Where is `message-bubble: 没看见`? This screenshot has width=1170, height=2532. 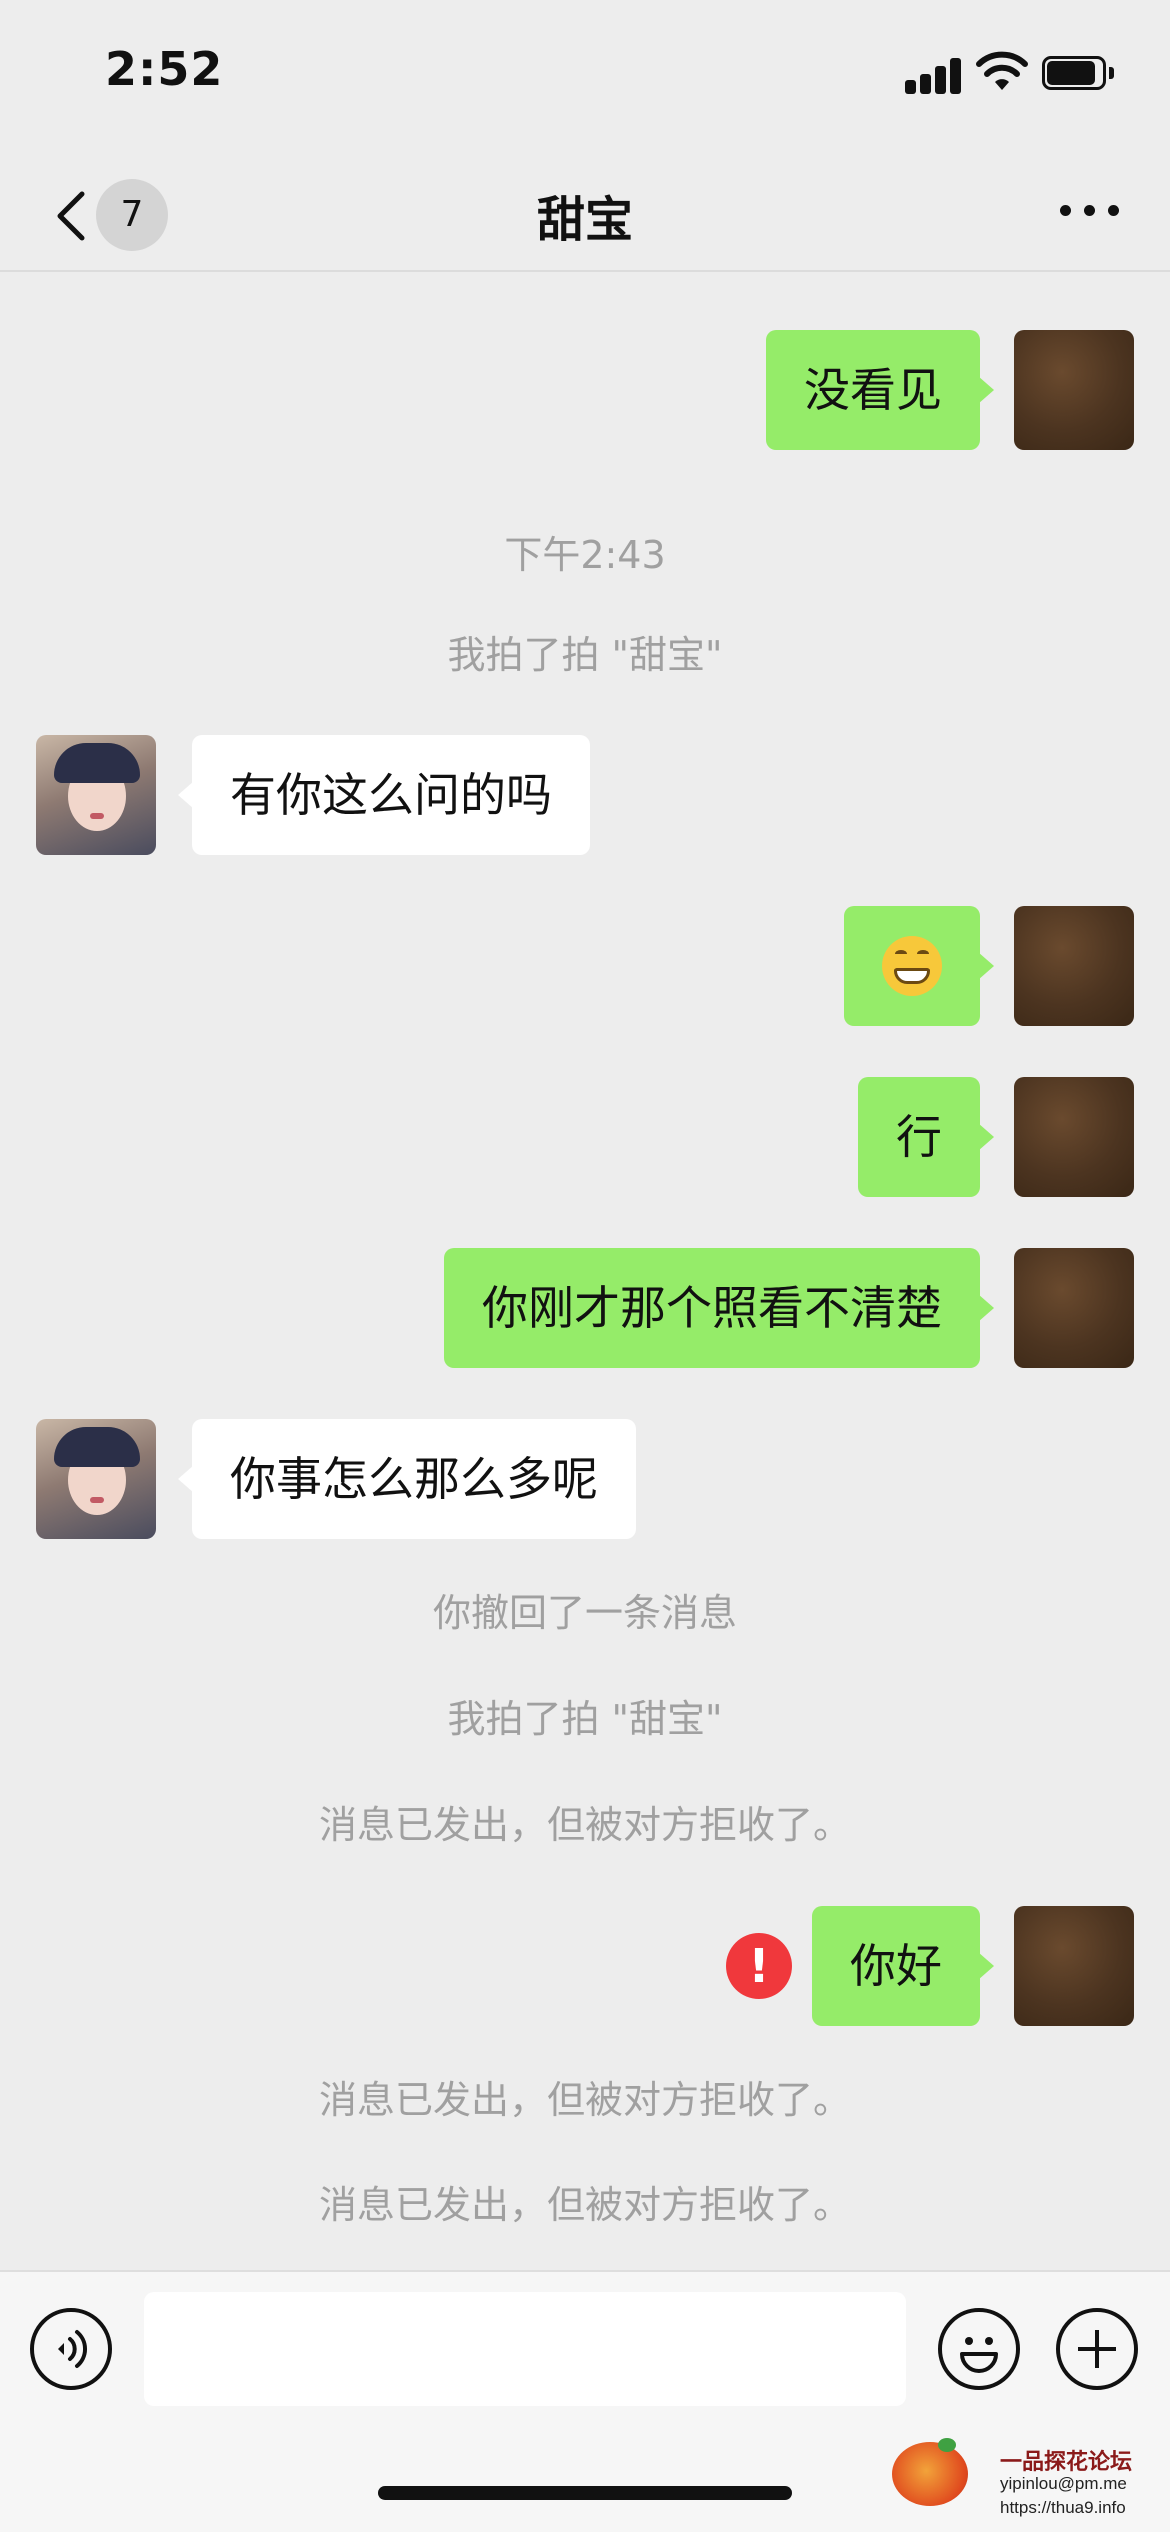 message-bubble: 没看见 is located at coordinates (880, 390).